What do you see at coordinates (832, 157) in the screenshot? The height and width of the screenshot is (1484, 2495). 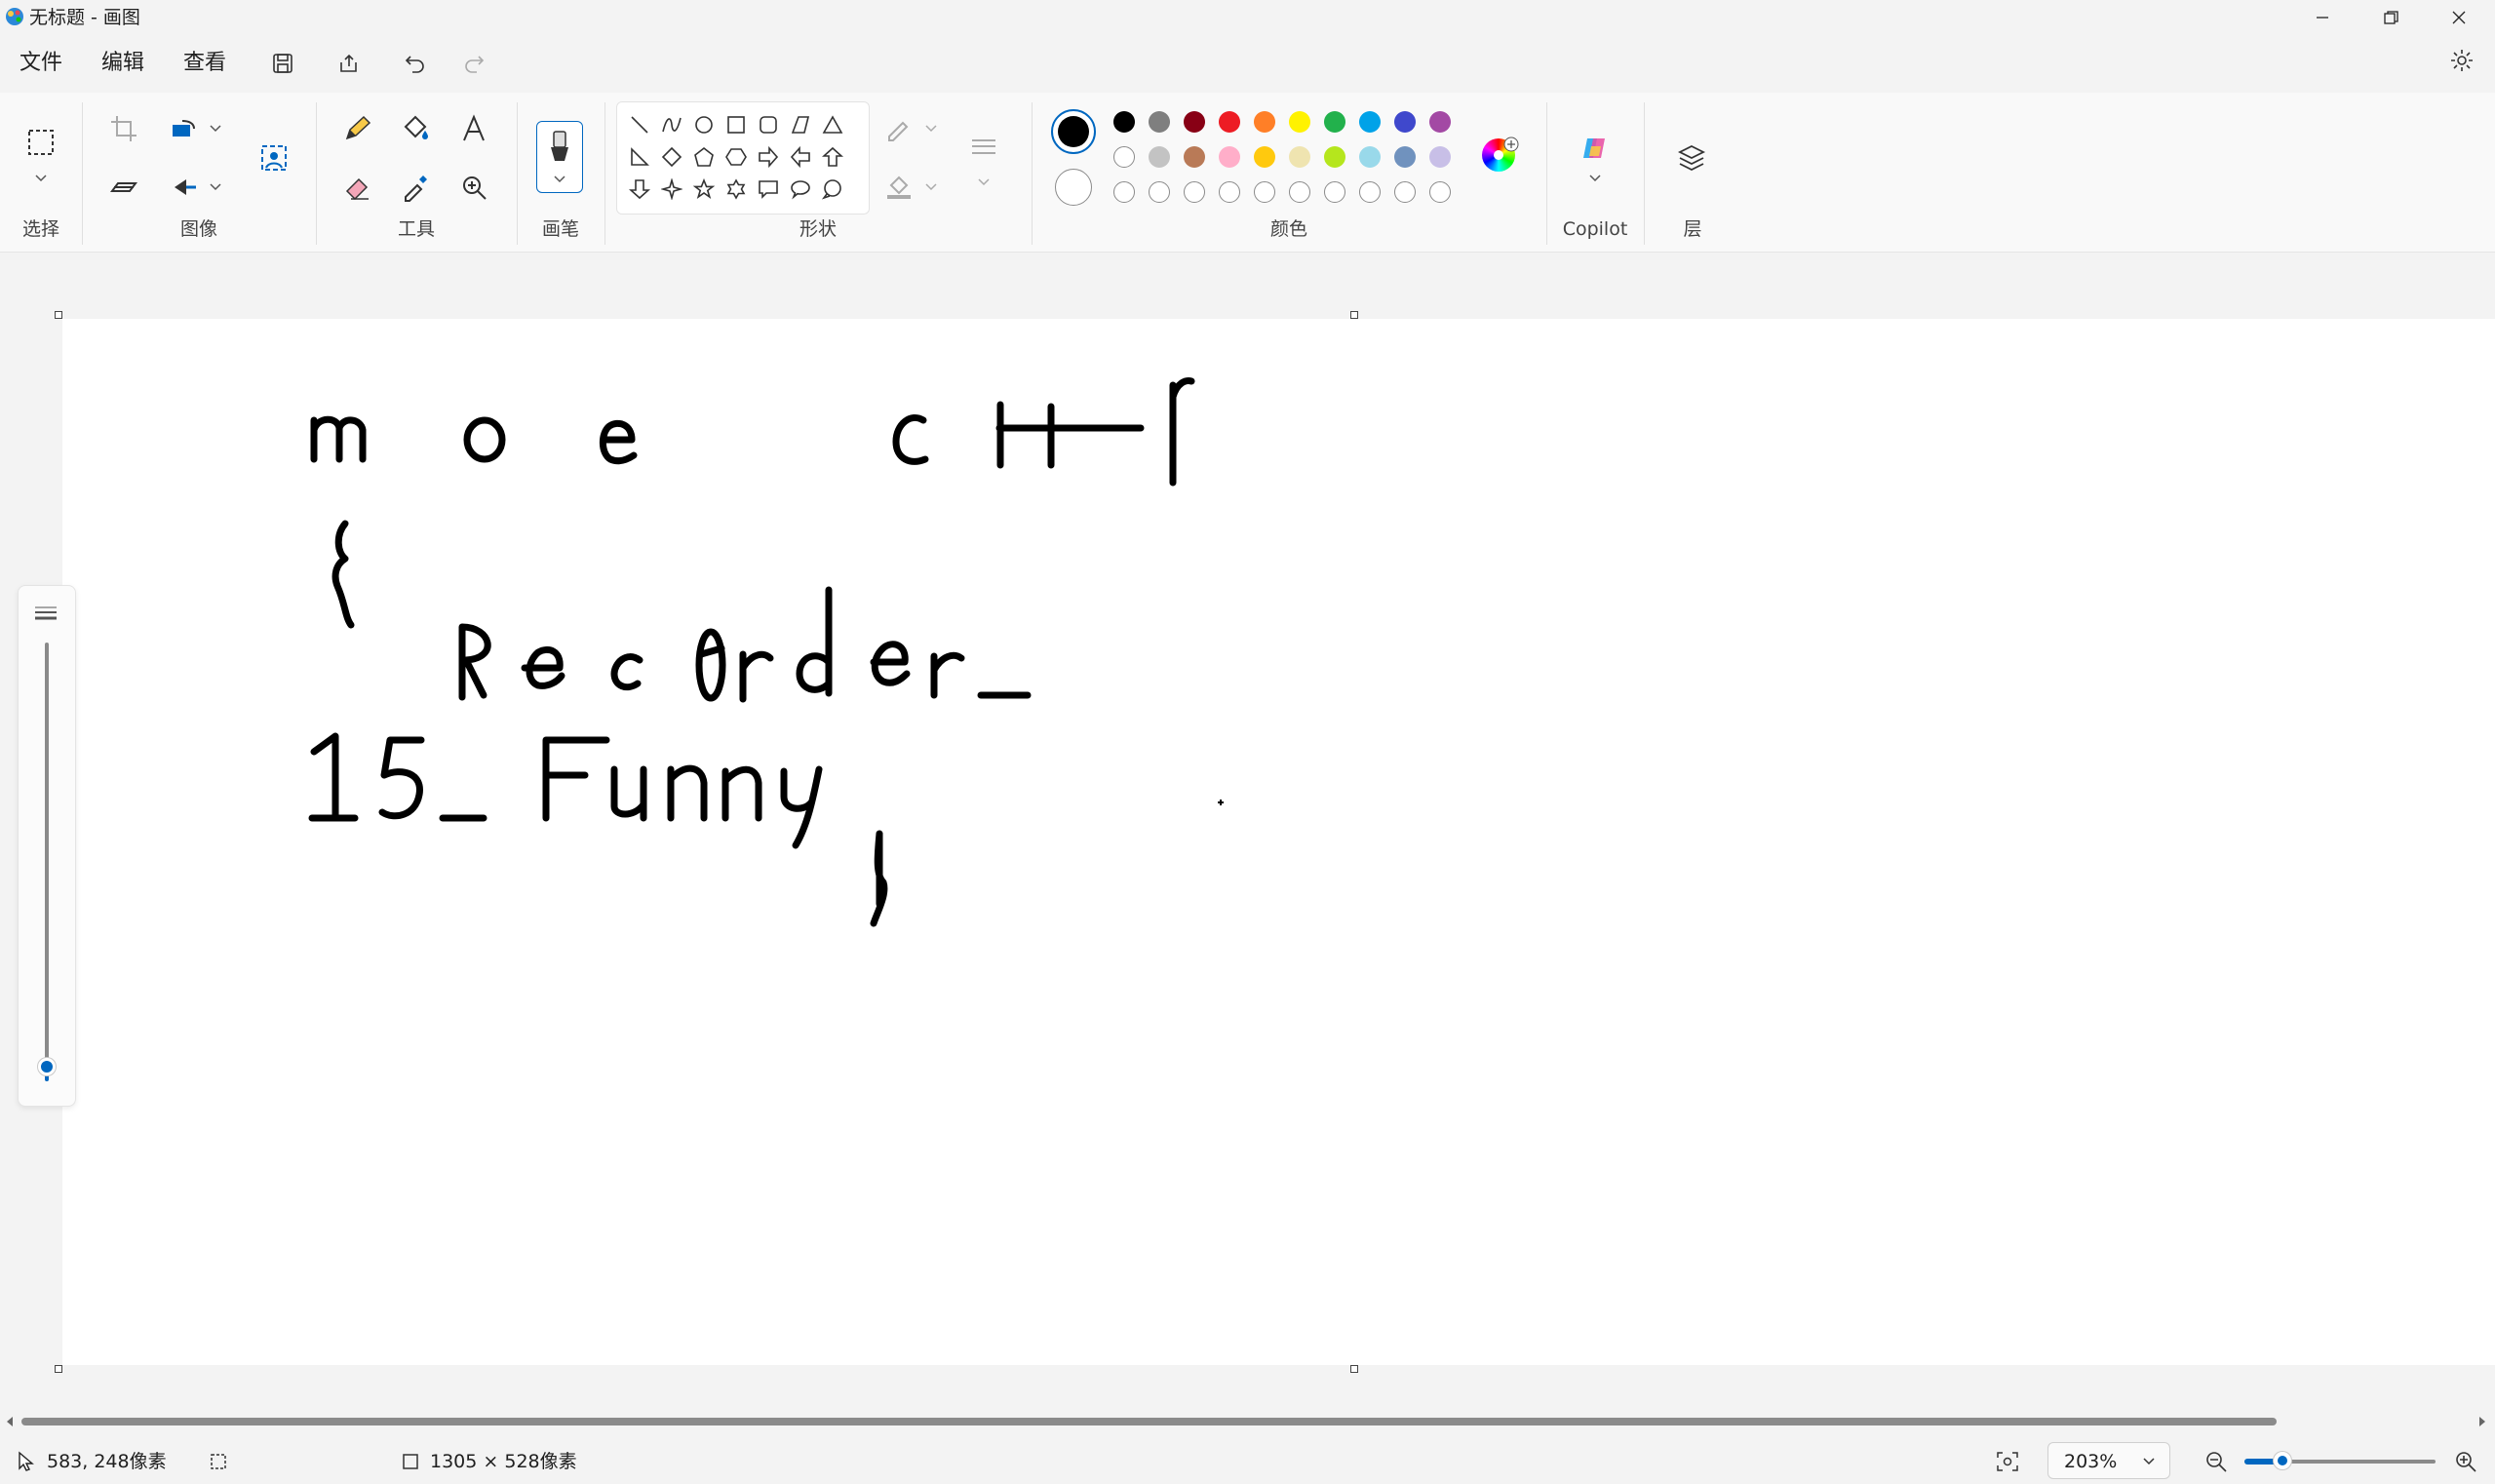 I see `up-arrow-shape-button` at bounding box center [832, 157].